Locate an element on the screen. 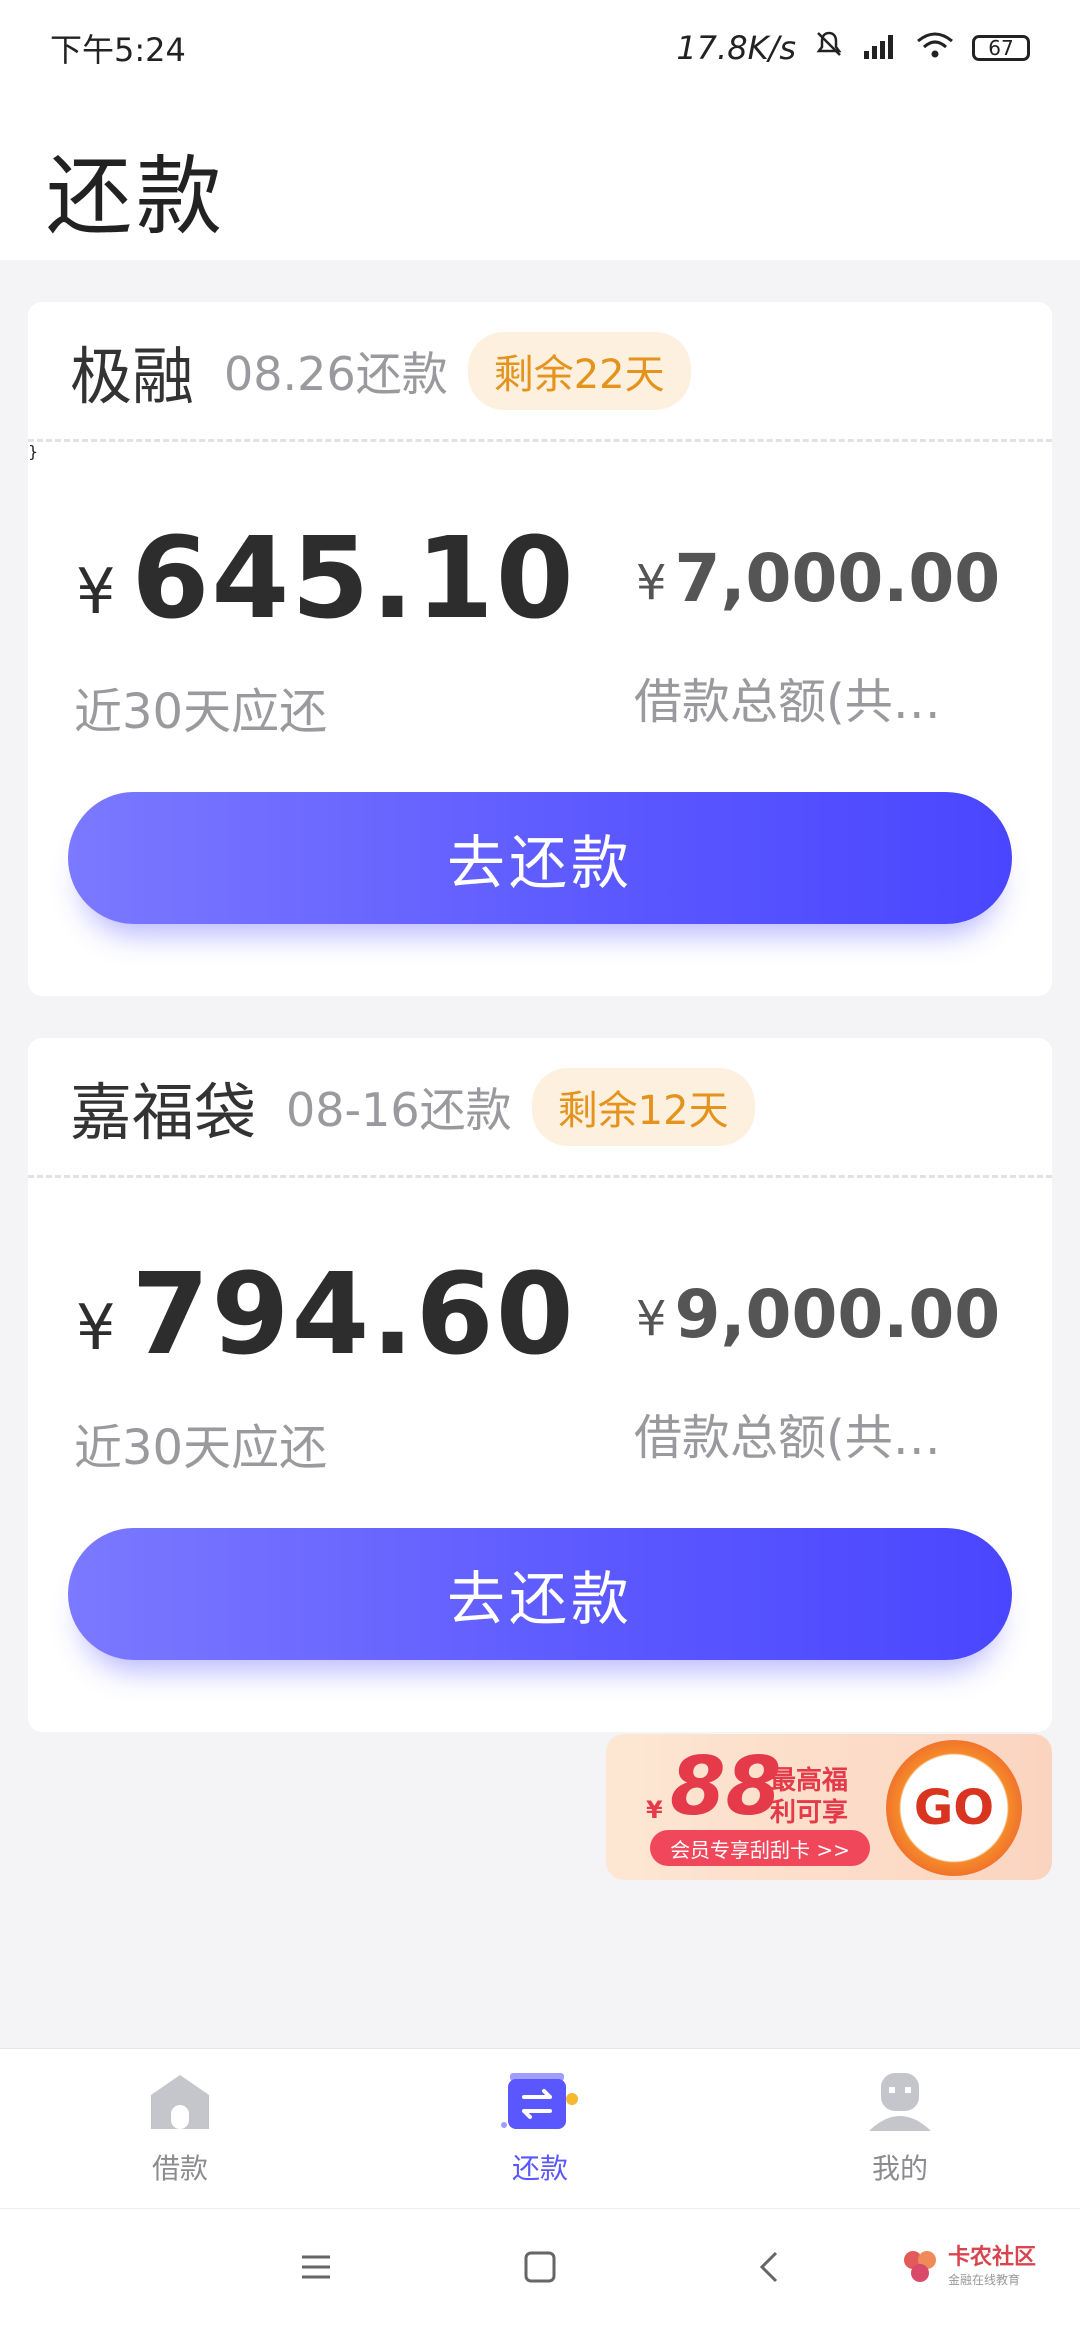 Image resolution: width=1080 pixels, height=2341 pixels. due-amount: ¥ 645.10 is located at coordinates (326, 579).